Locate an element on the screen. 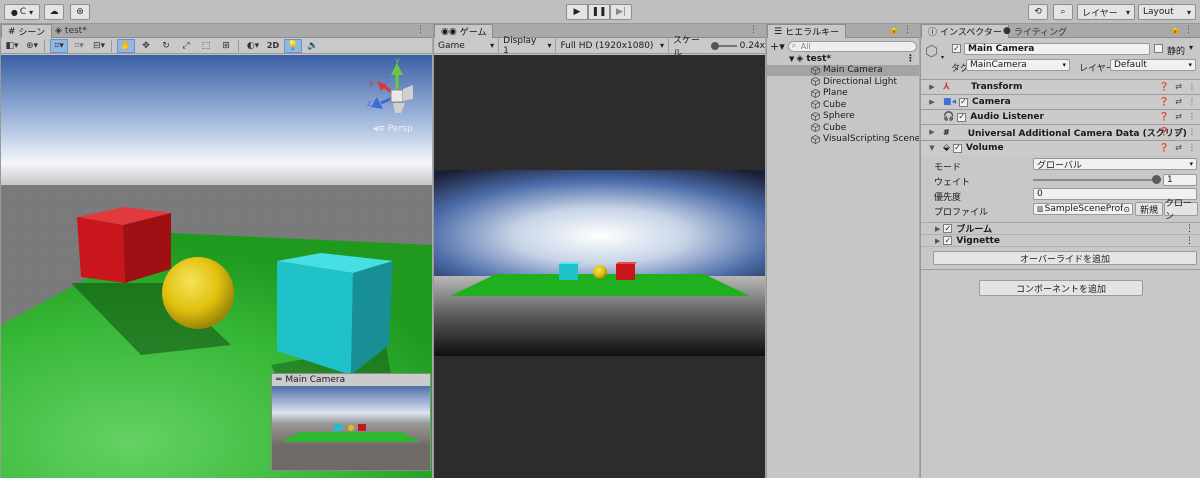 The image size is (1200, 478). static-checkbox is located at coordinates (1158, 48).